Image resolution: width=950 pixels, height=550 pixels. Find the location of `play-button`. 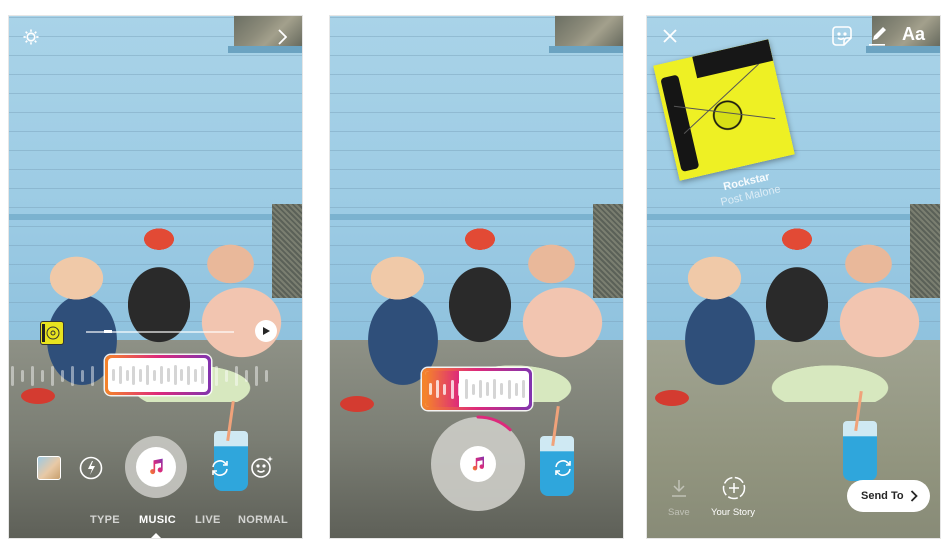

play-button is located at coordinates (266, 331).